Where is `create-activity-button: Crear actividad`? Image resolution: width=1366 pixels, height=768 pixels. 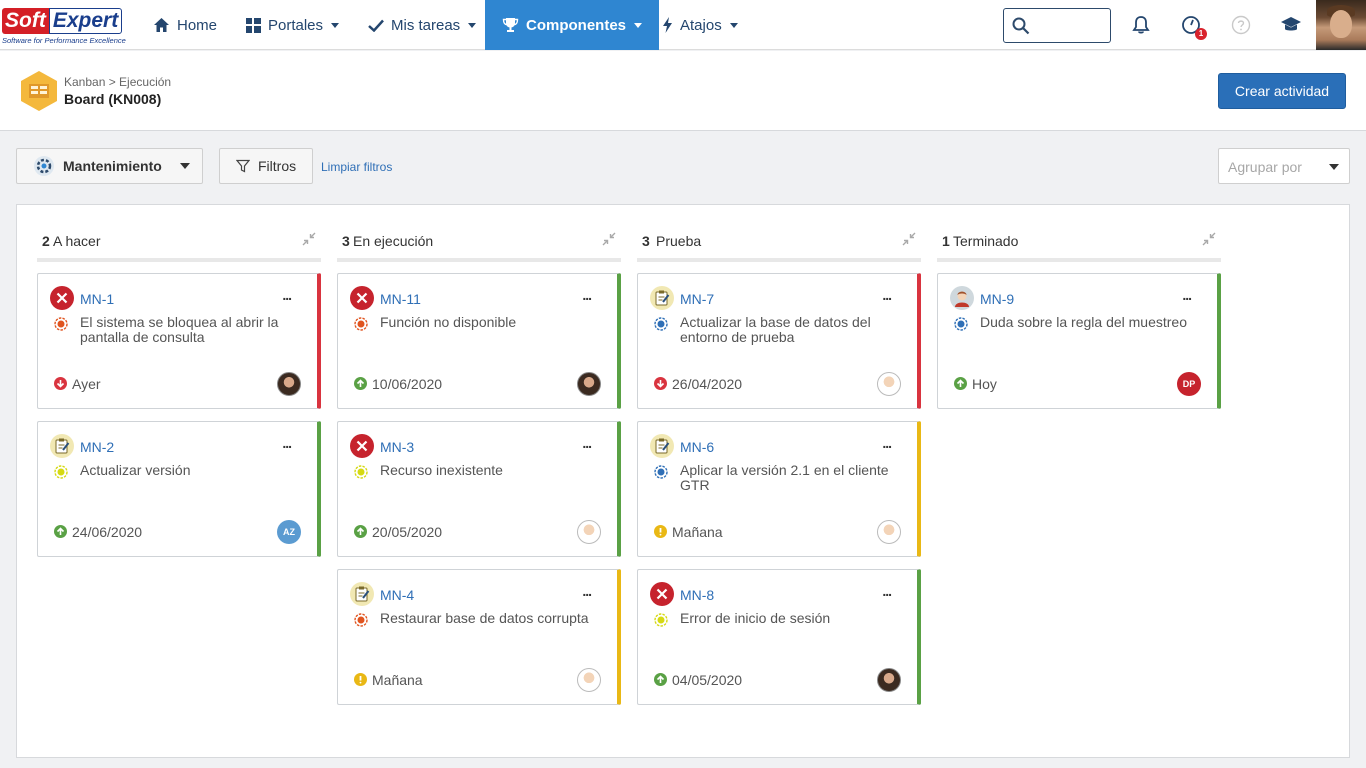
create-activity-button: Crear actividad is located at coordinates (1282, 91).